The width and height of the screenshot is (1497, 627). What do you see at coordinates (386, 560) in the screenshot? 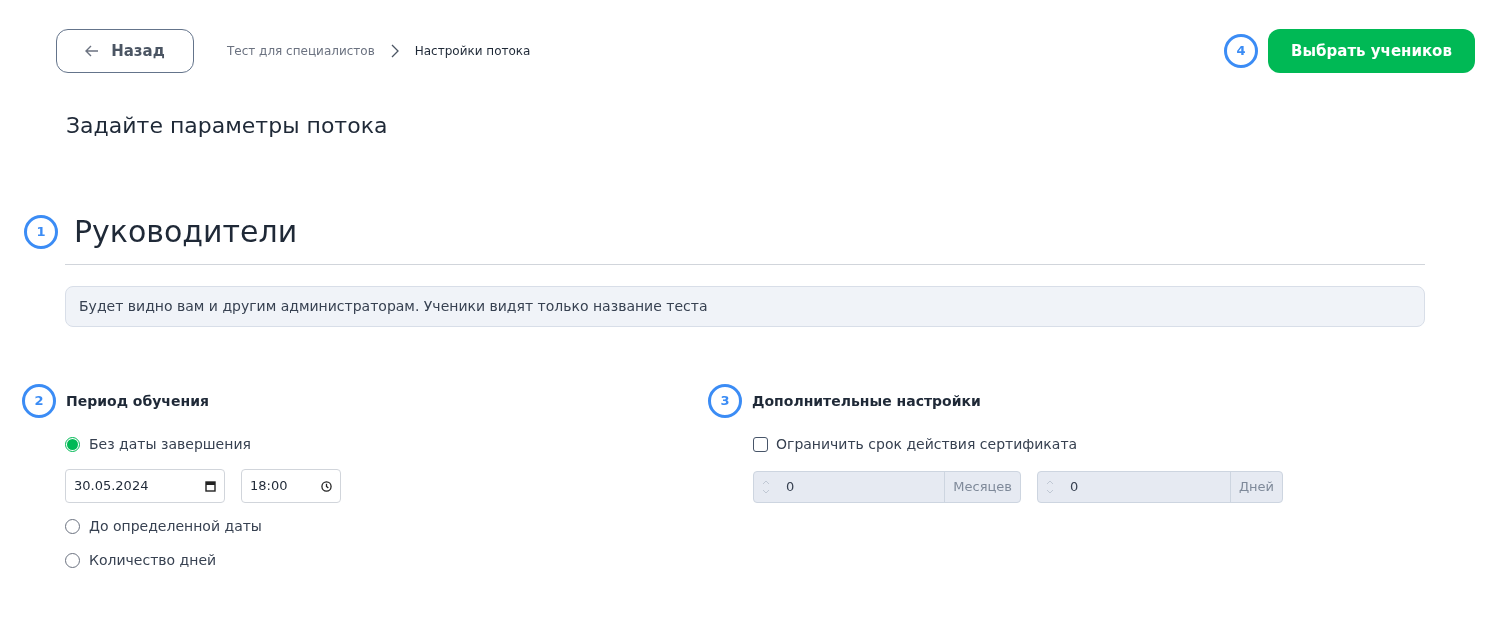
I see `radio-option: Количество дней` at bounding box center [386, 560].